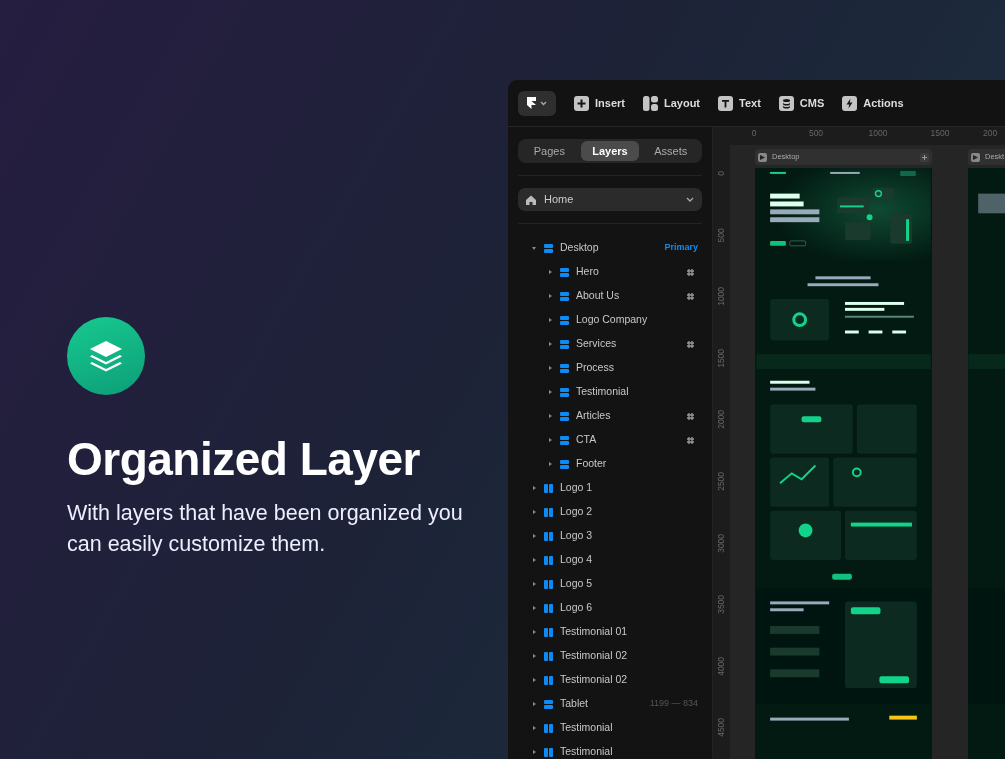 This screenshot has width=1005, height=759. Describe the element at coordinates (531, 199) in the screenshot. I see `home-icon` at that location.